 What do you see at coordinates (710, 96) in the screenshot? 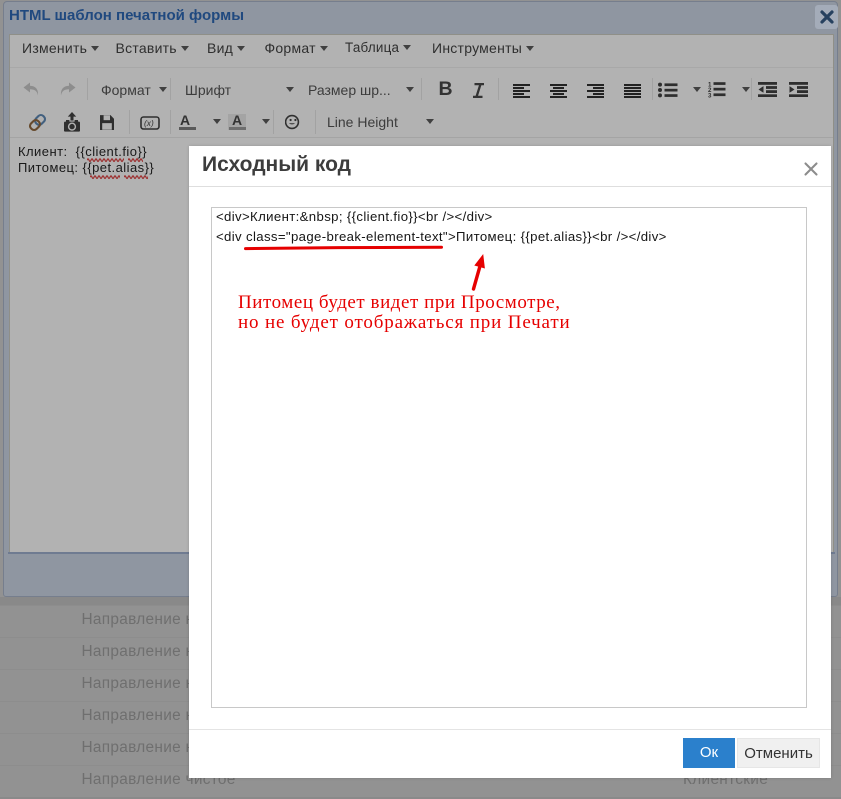
I see `svg-text: 3` at bounding box center [710, 96].